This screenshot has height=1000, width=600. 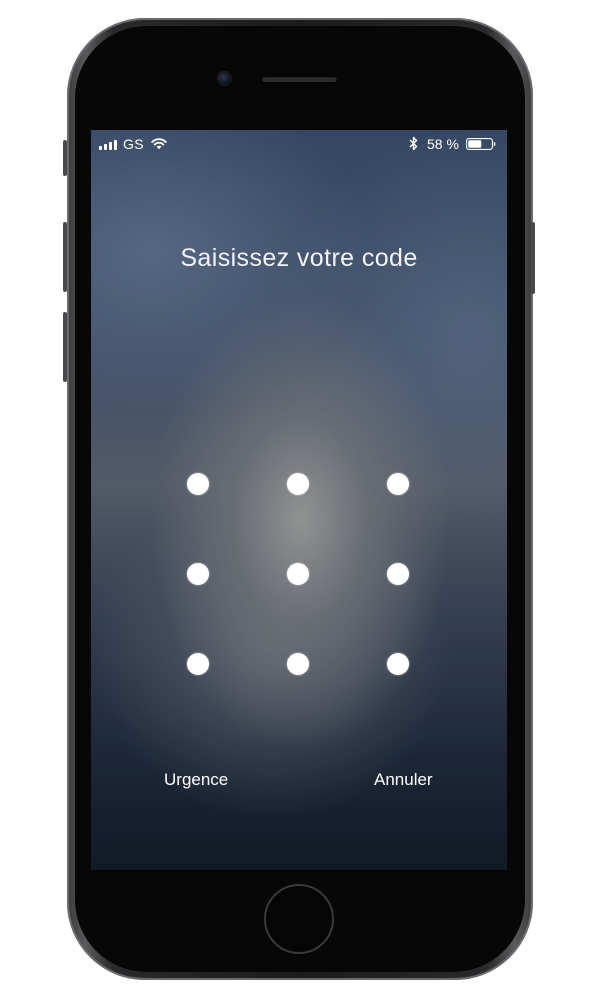 What do you see at coordinates (196, 780) in the screenshot?
I see `emergency-button: Urgence` at bounding box center [196, 780].